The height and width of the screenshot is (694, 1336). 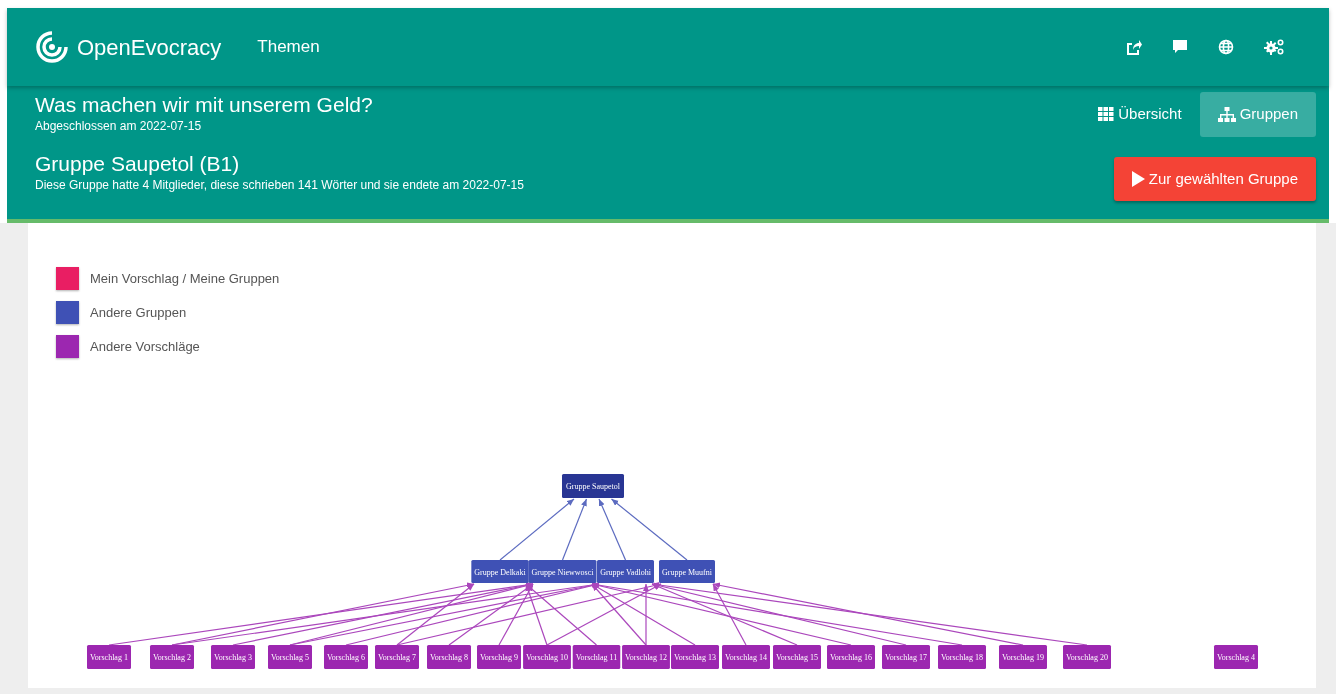 I want to click on view-tab: Übersicht, so click(x=1140, y=114).